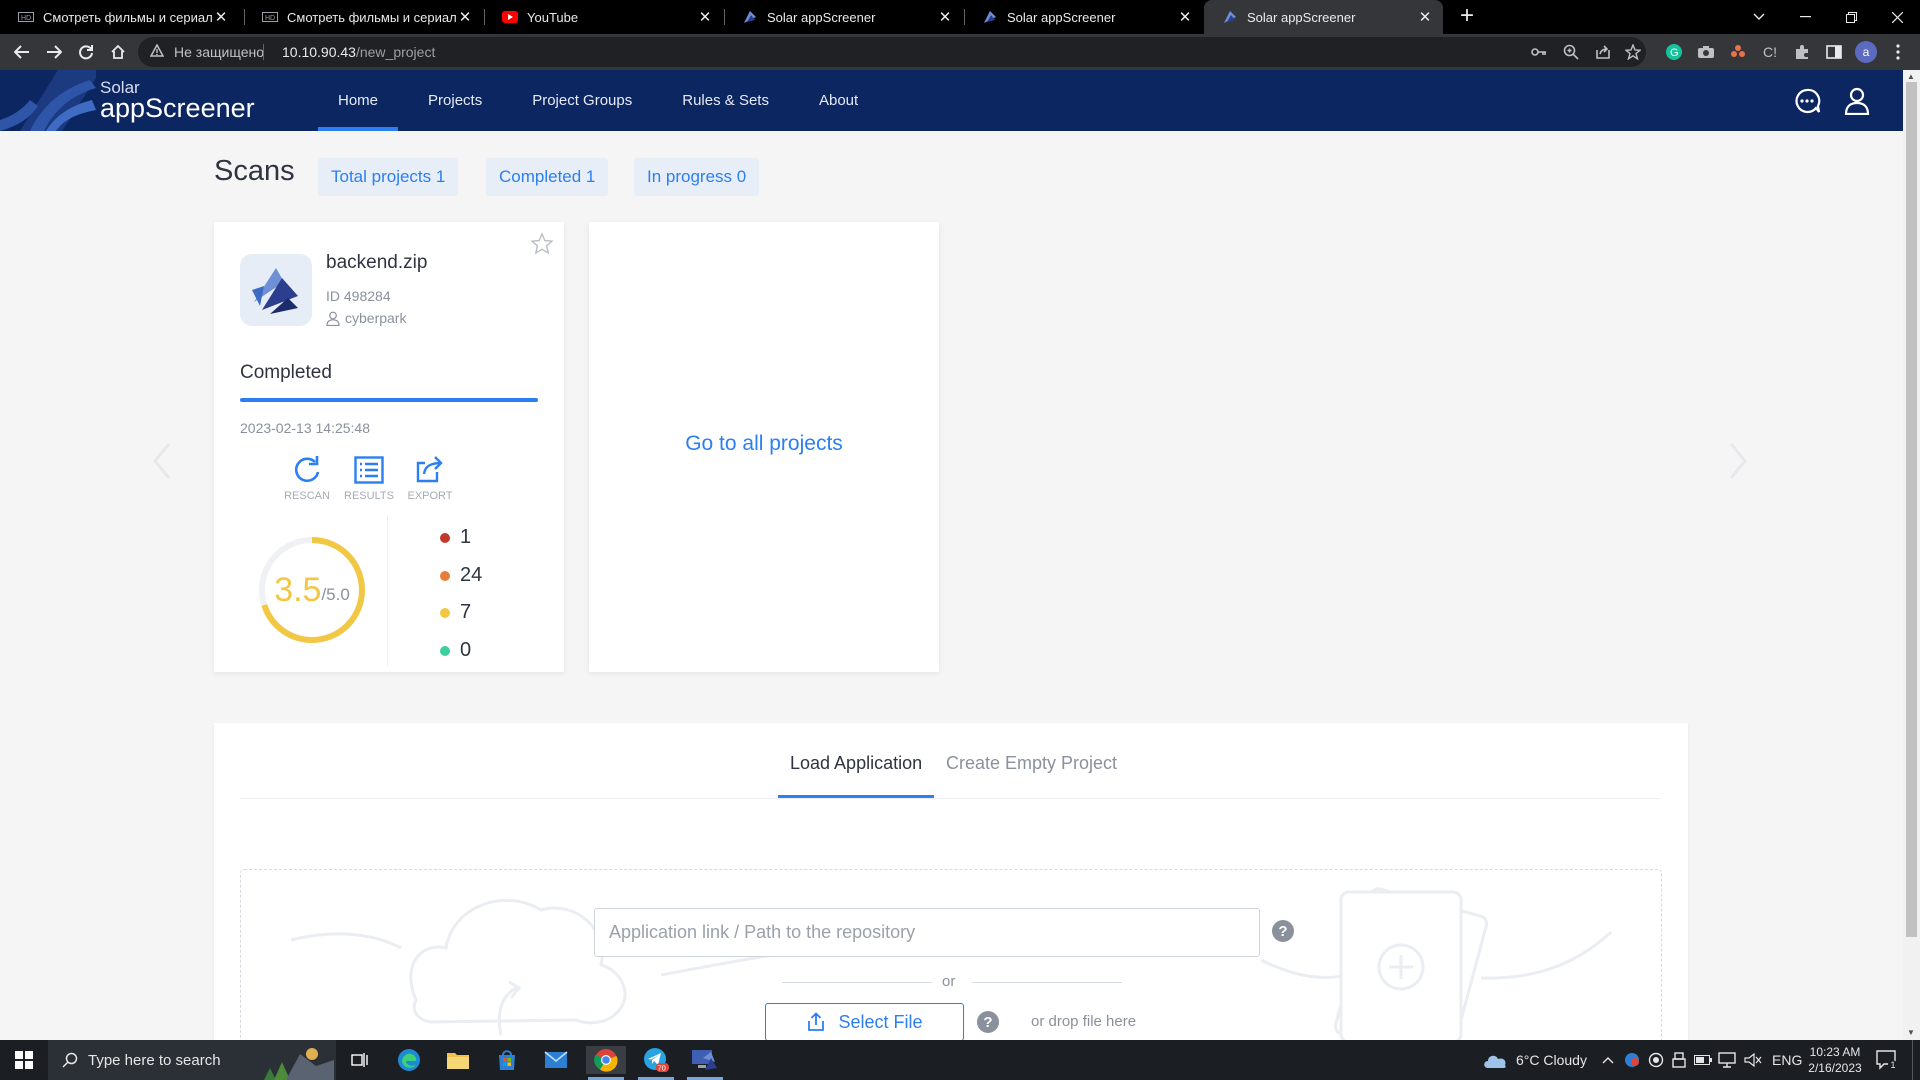  What do you see at coordinates (704, 1060) in the screenshot?
I see `remote-desktop-icon` at bounding box center [704, 1060].